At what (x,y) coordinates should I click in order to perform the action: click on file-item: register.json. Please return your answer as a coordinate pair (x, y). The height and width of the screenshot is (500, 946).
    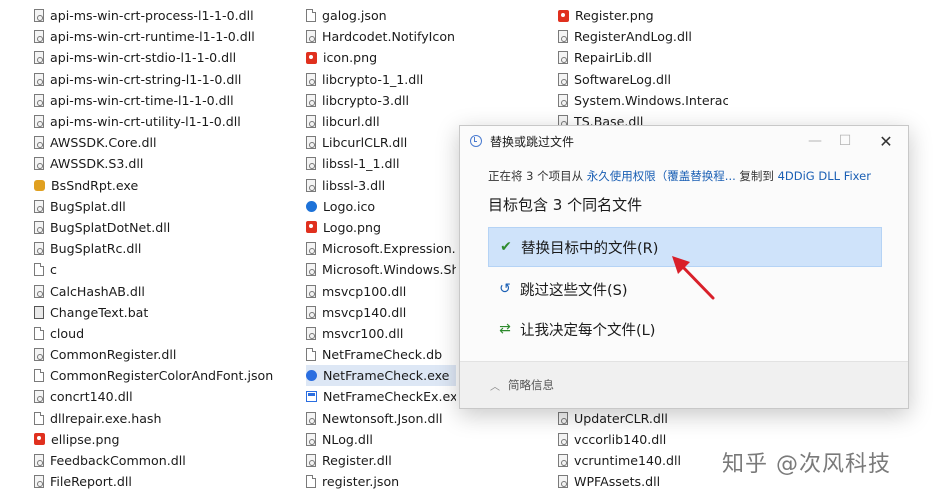
    Looking at the image, I should click on (381, 481).